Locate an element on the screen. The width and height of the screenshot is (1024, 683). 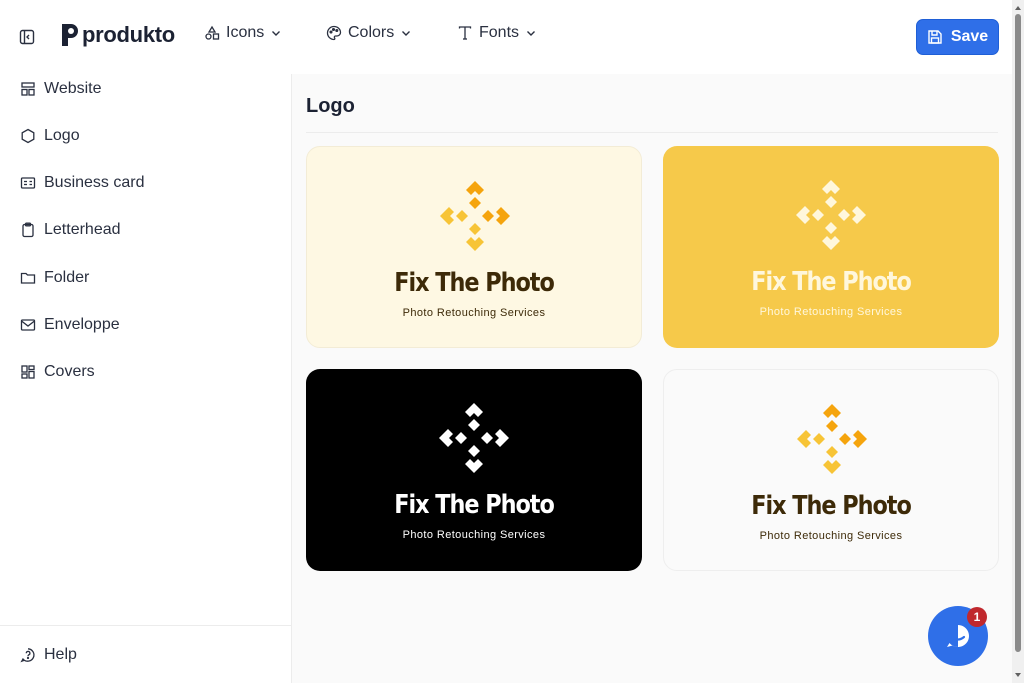
scrollbar is located at coordinates (1018, 341).